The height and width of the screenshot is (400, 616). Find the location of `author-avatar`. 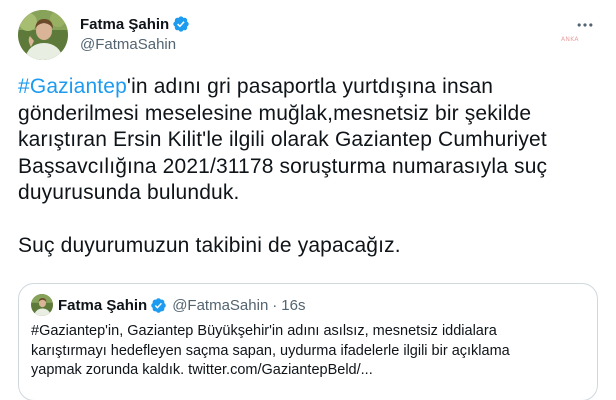

author-avatar is located at coordinates (43, 35).